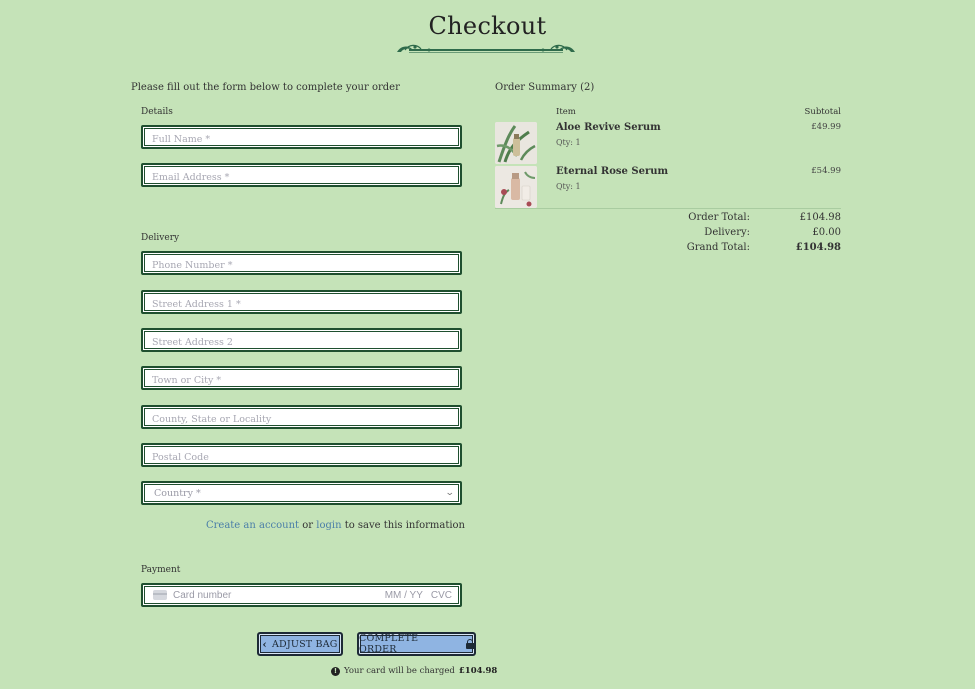 This screenshot has height=689, width=975. Describe the element at coordinates (516, 143) in the screenshot. I see `product-image-aloe` at that location.